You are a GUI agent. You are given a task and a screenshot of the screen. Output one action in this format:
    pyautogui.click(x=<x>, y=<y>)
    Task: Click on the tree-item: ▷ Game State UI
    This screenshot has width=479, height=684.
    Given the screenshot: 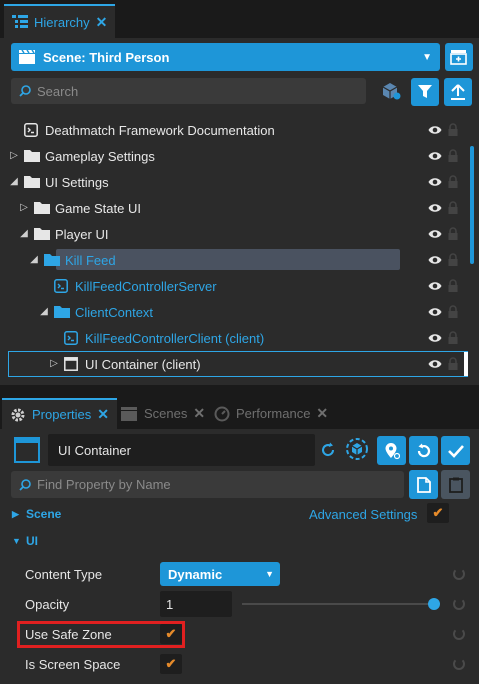 What is the action you would take?
    pyautogui.click(x=234, y=208)
    